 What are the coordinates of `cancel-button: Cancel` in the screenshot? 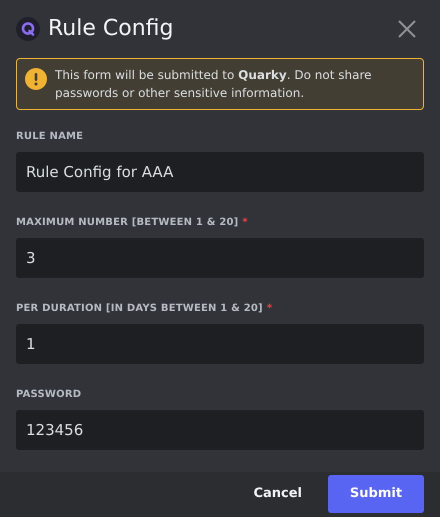 It's located at (277, 494).